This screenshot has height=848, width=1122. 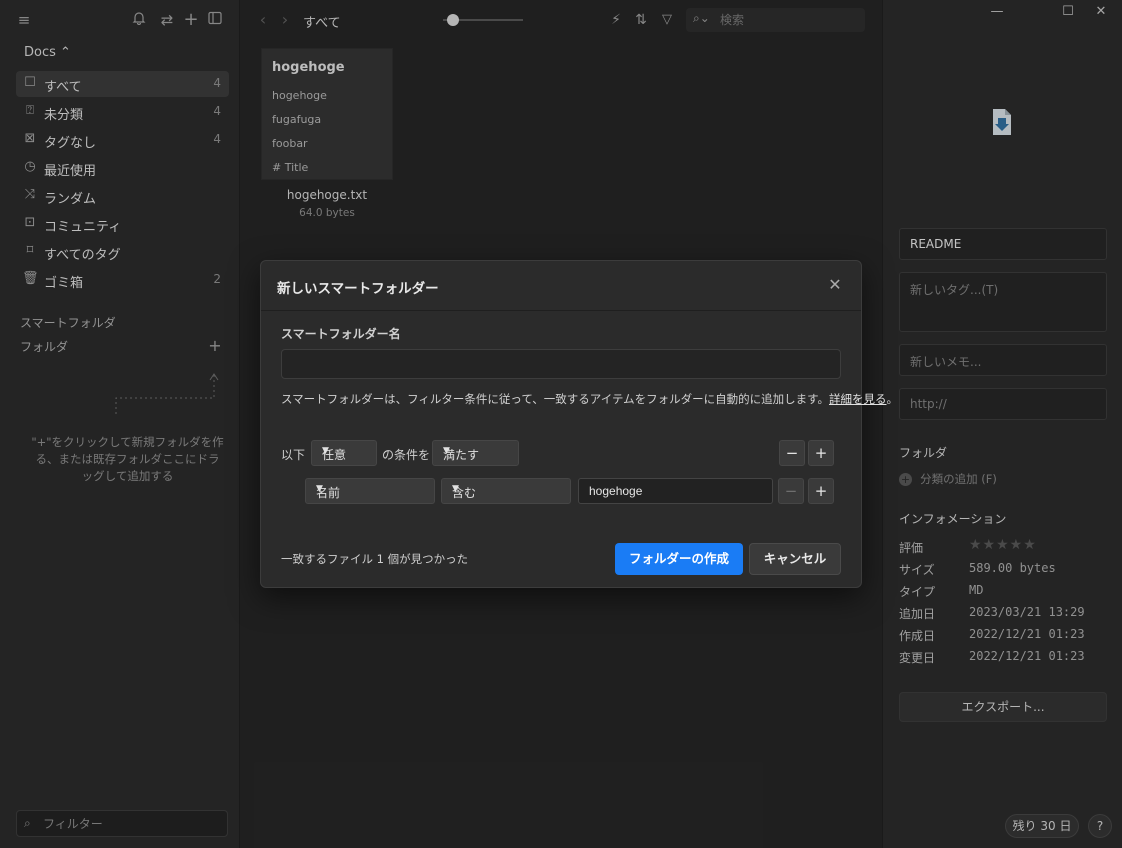 I want to click on match-mode-select: 任意 ▼, so click(x=344, y=453).